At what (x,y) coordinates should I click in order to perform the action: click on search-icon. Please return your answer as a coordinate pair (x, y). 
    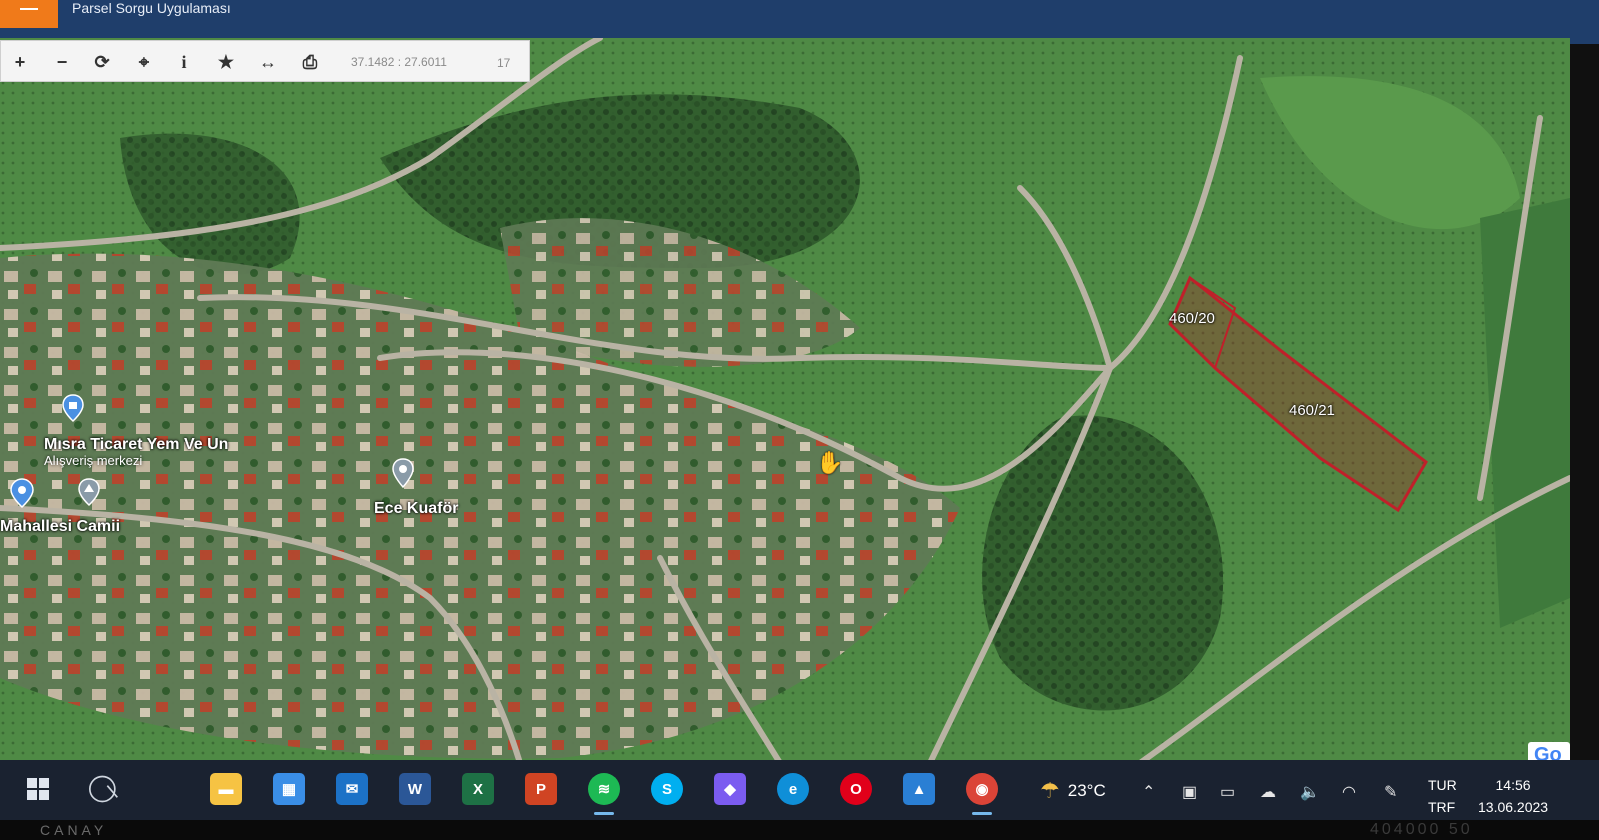
    Looking at the image, I should click on (103, 789).